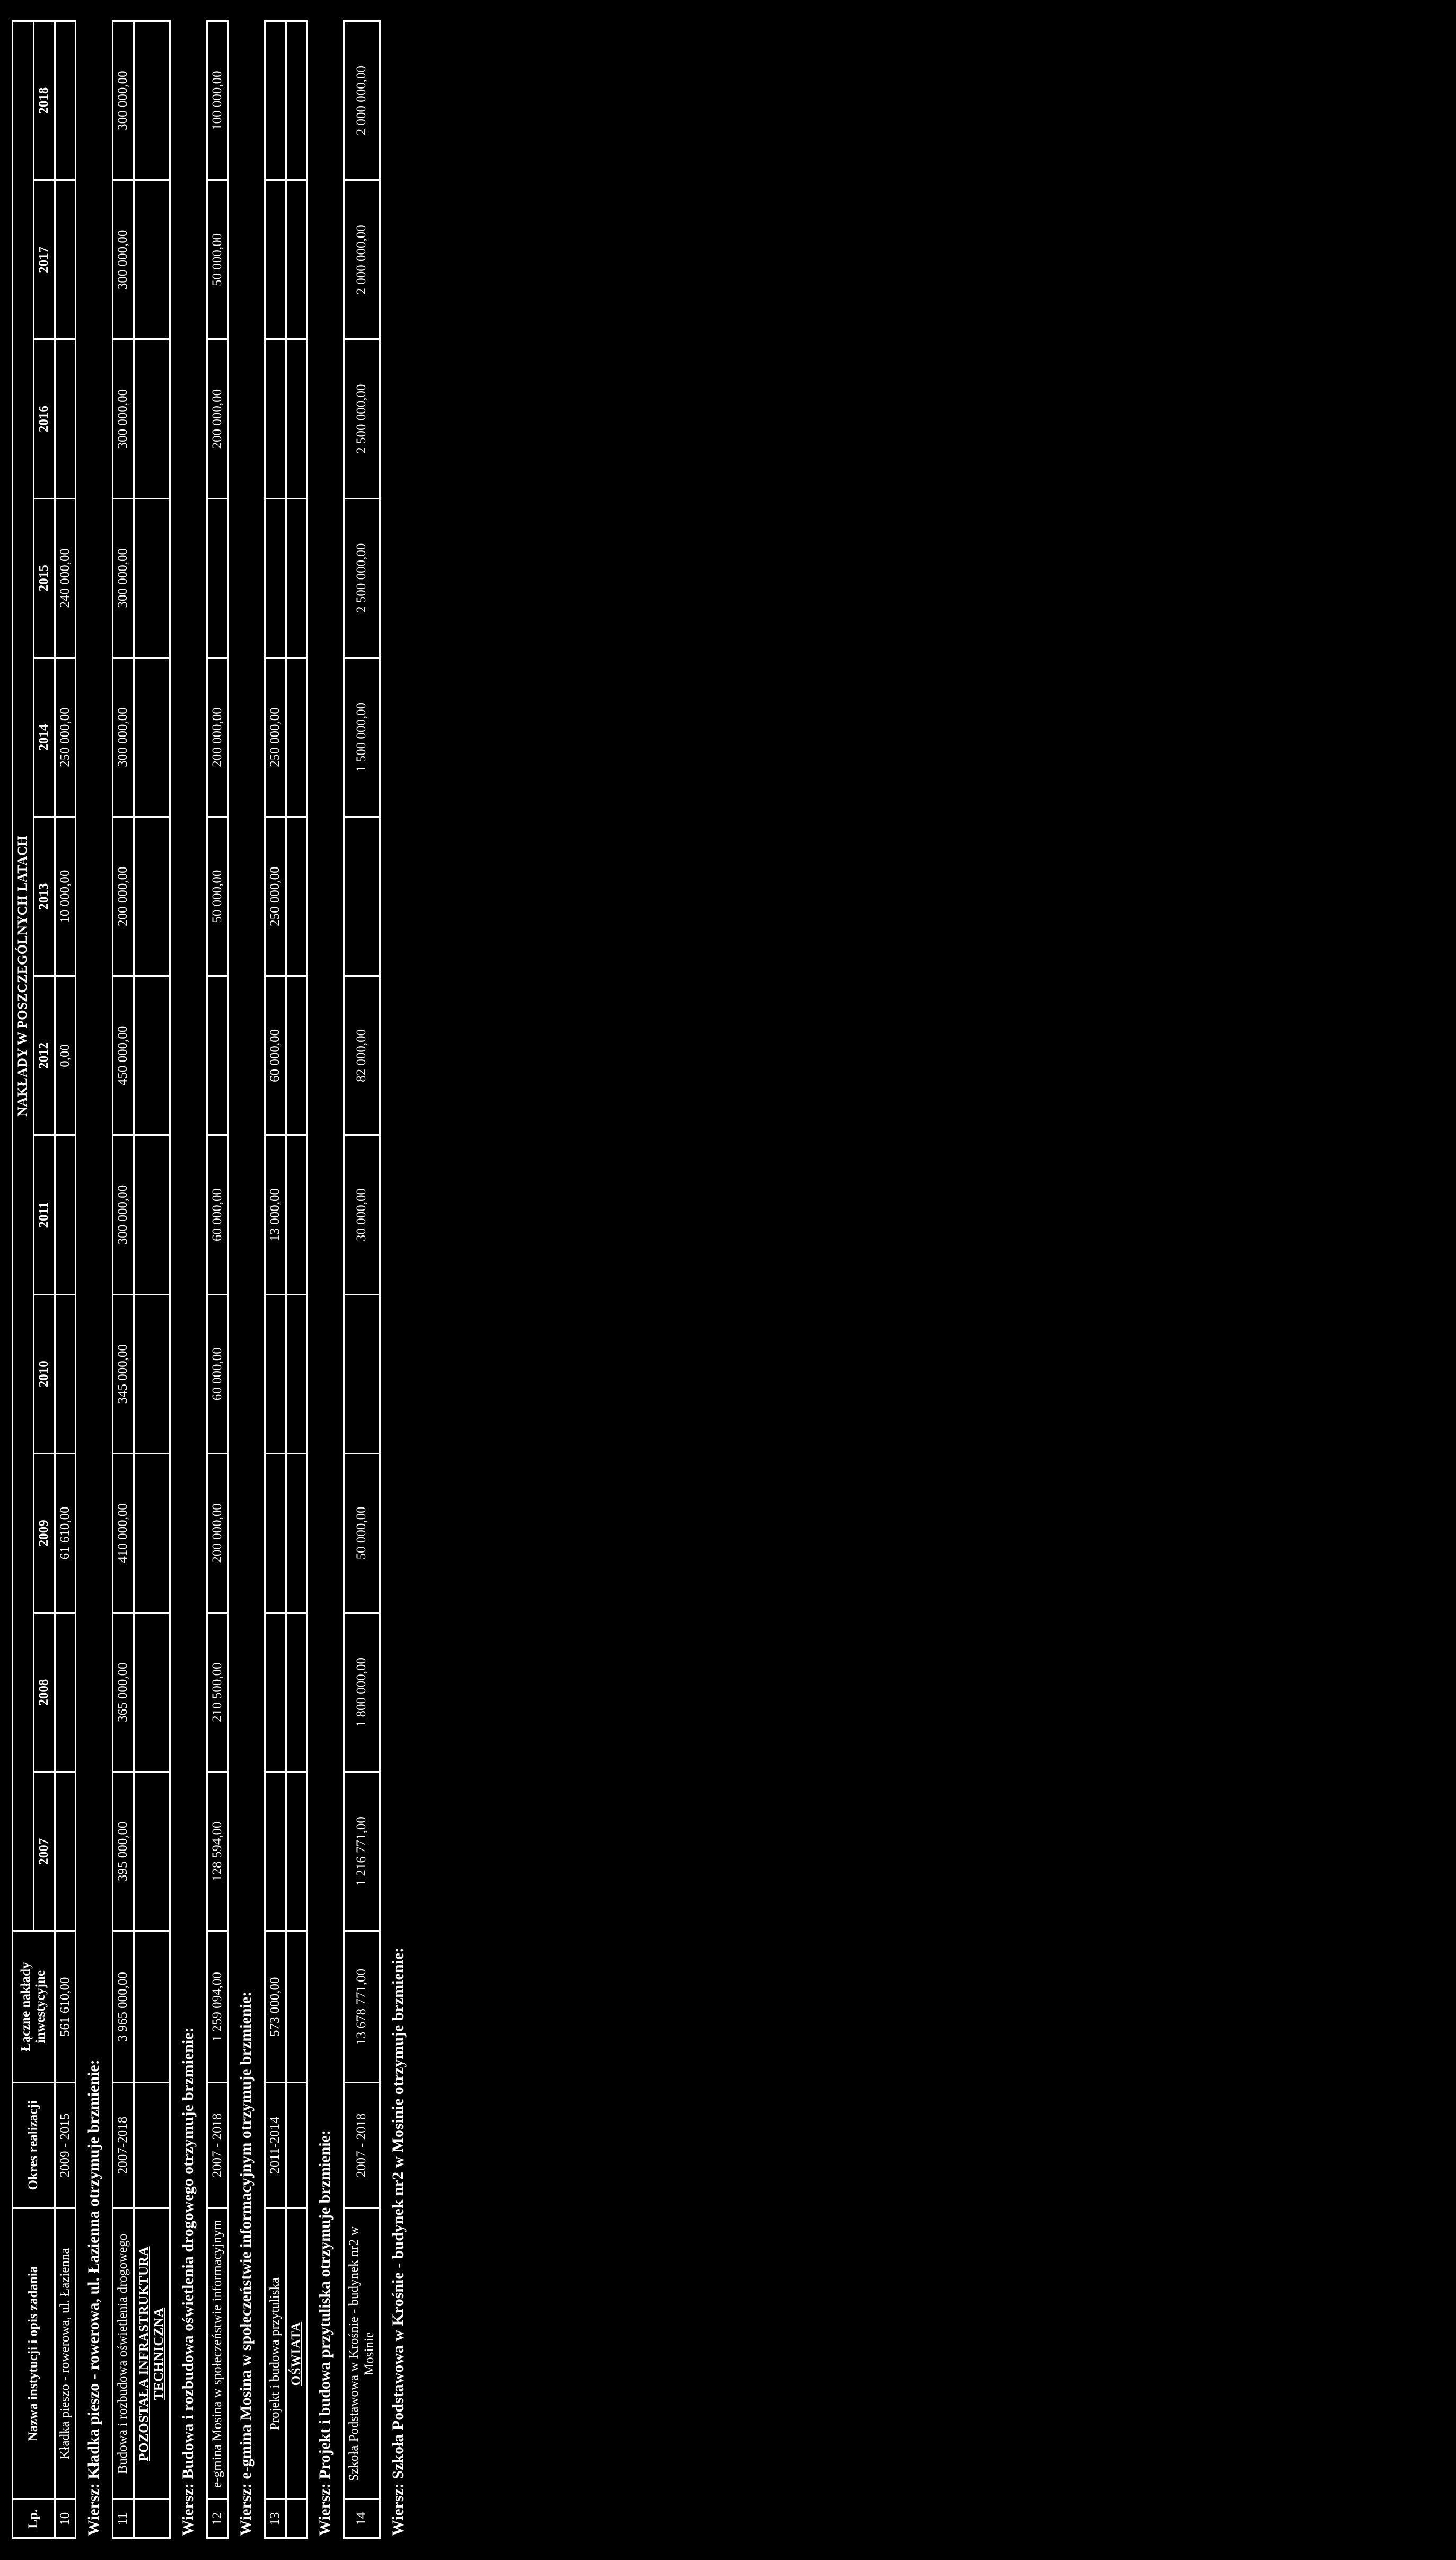 The height and width of the screenshot is (2560, 1456). What do you see at coordinates (123, 1215) in the screenshot?
I see `row-value-2011: 300 000,00` at bounding box center [123, 1215].